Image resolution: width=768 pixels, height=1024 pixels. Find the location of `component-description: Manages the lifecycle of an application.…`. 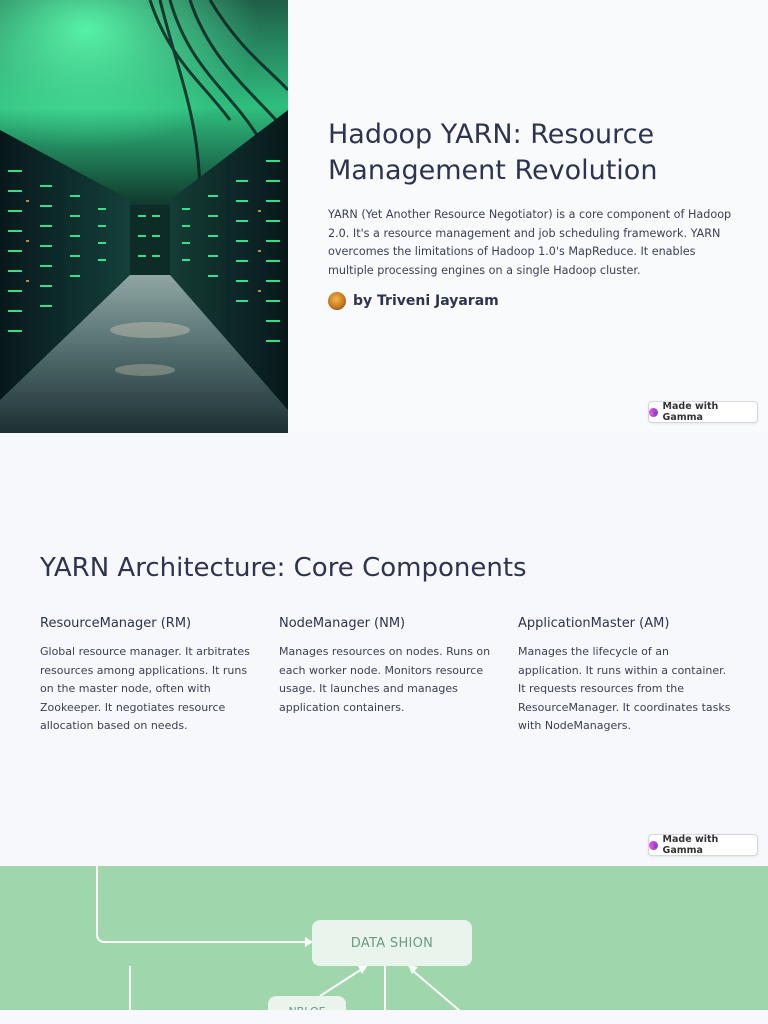

component-description: Manages the lifecycle of an application.… is located at coordinates (624, 688).